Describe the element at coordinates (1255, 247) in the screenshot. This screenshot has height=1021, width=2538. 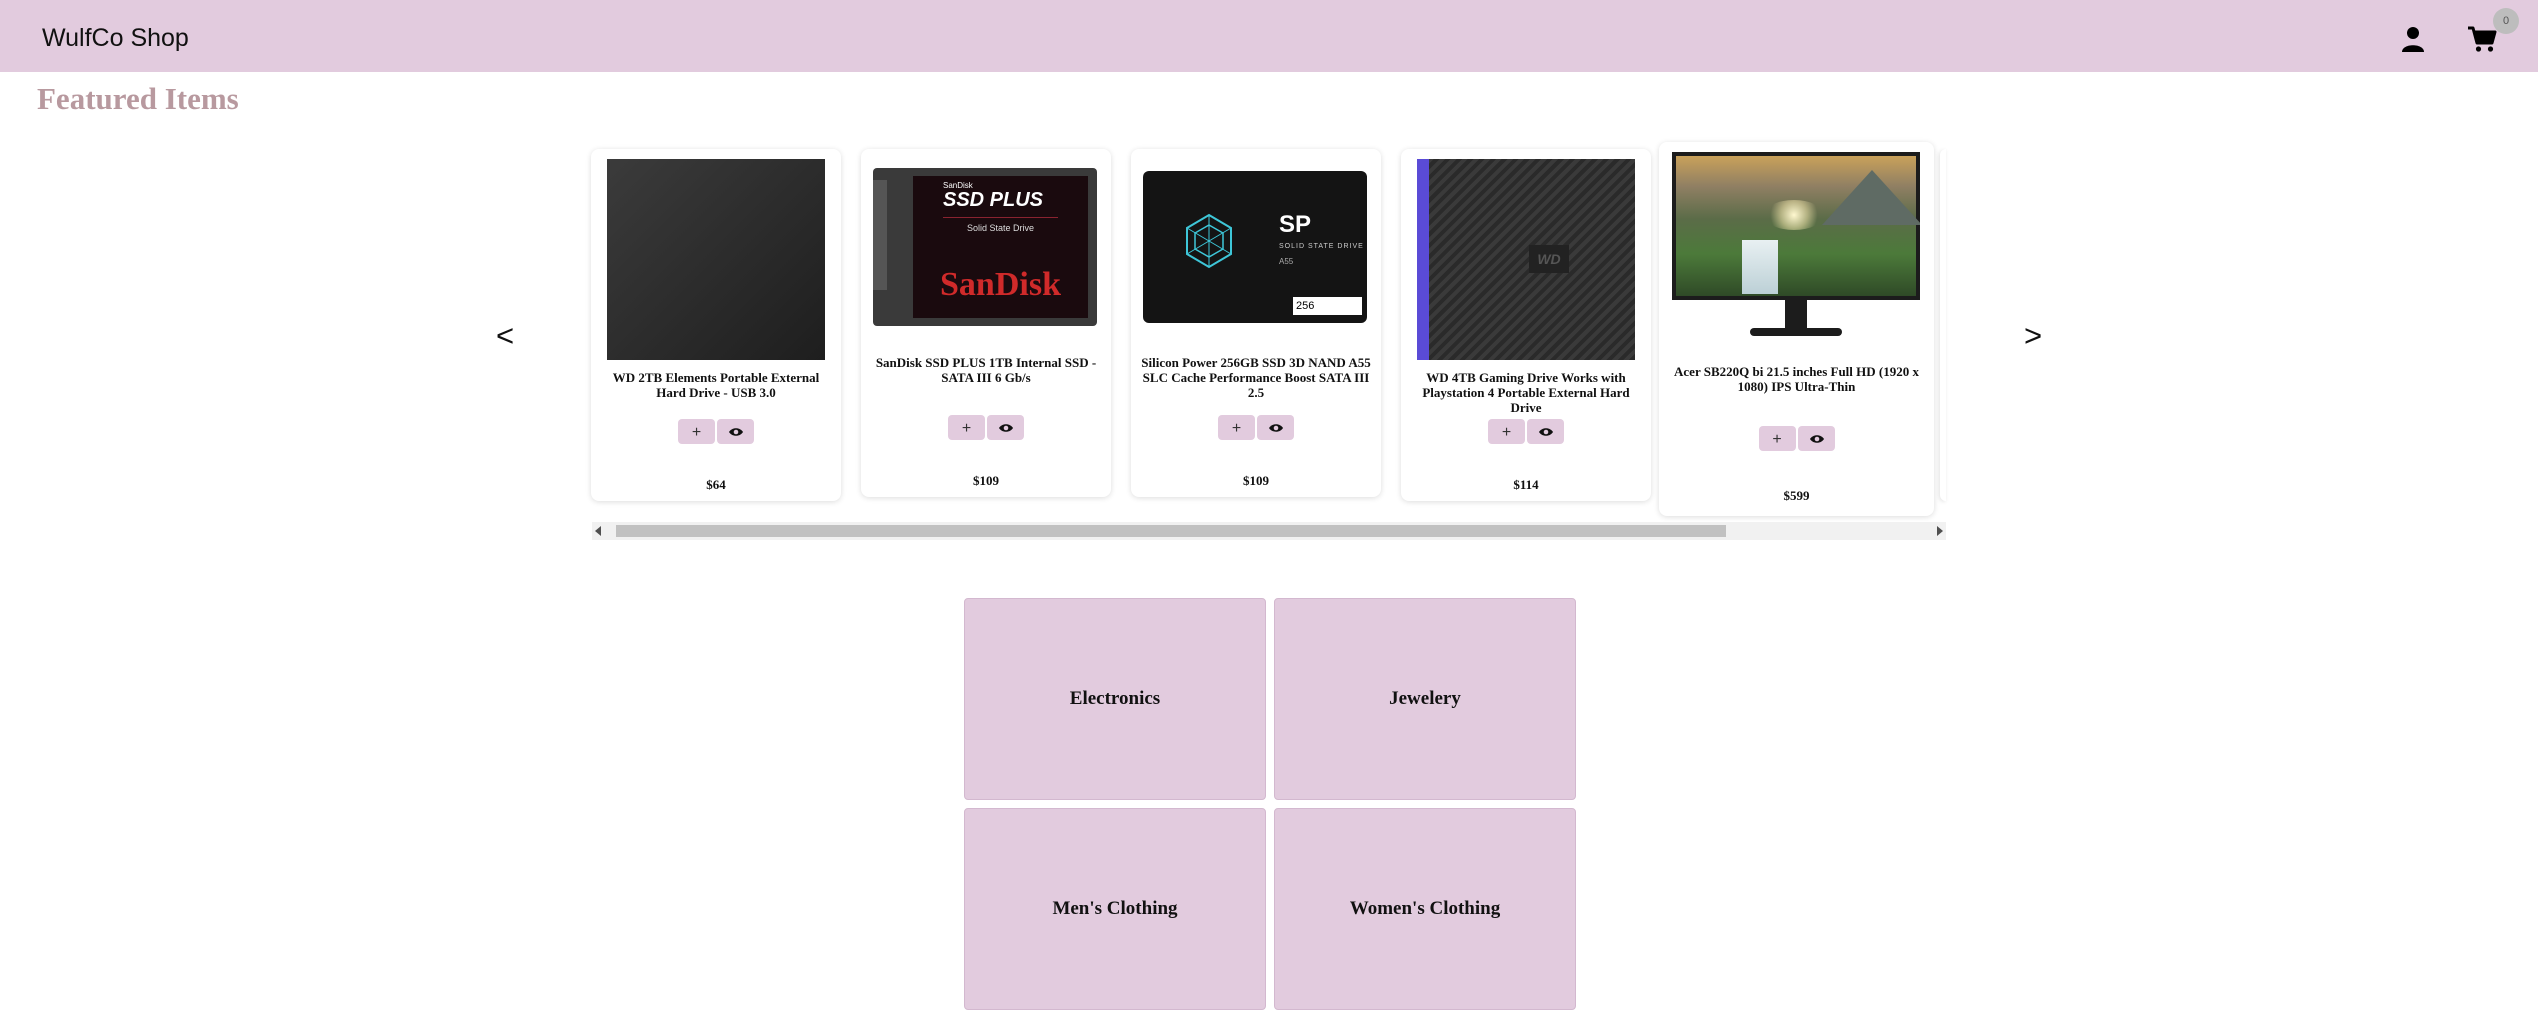
I see `product-image: SP SOLID STATE DRIVE A55 256` at that location.